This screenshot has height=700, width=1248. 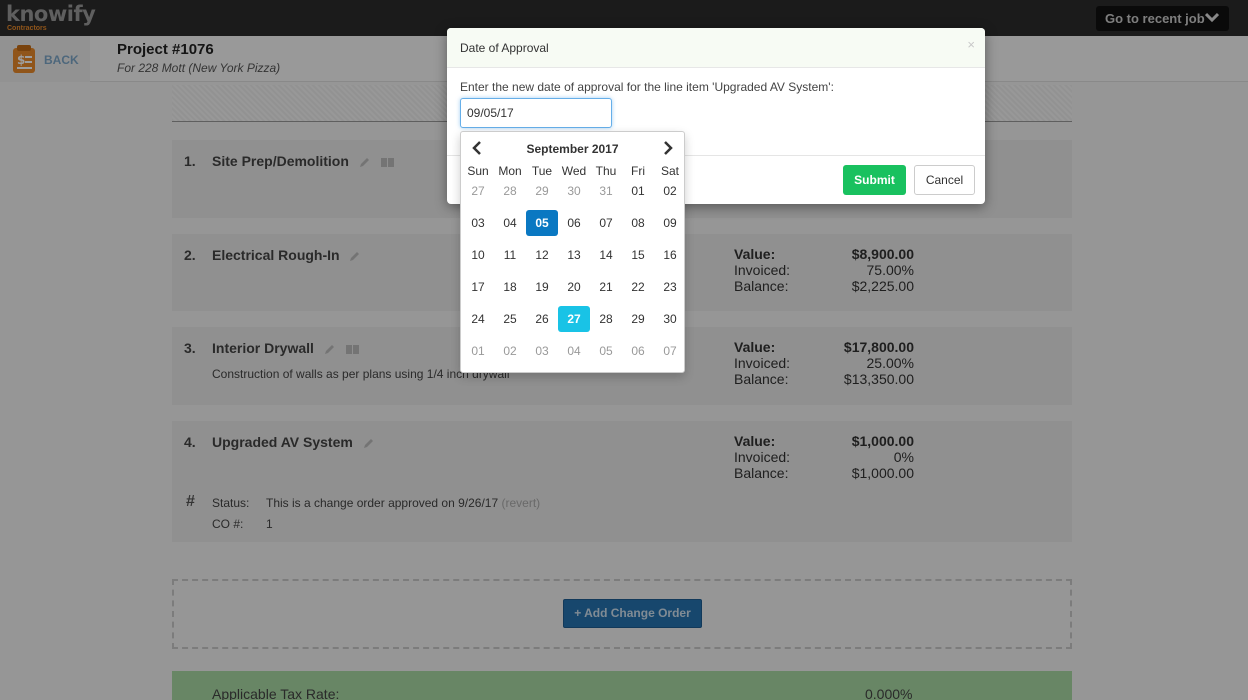 I want to click on day-cell: 25, so click(x=510, y=319).